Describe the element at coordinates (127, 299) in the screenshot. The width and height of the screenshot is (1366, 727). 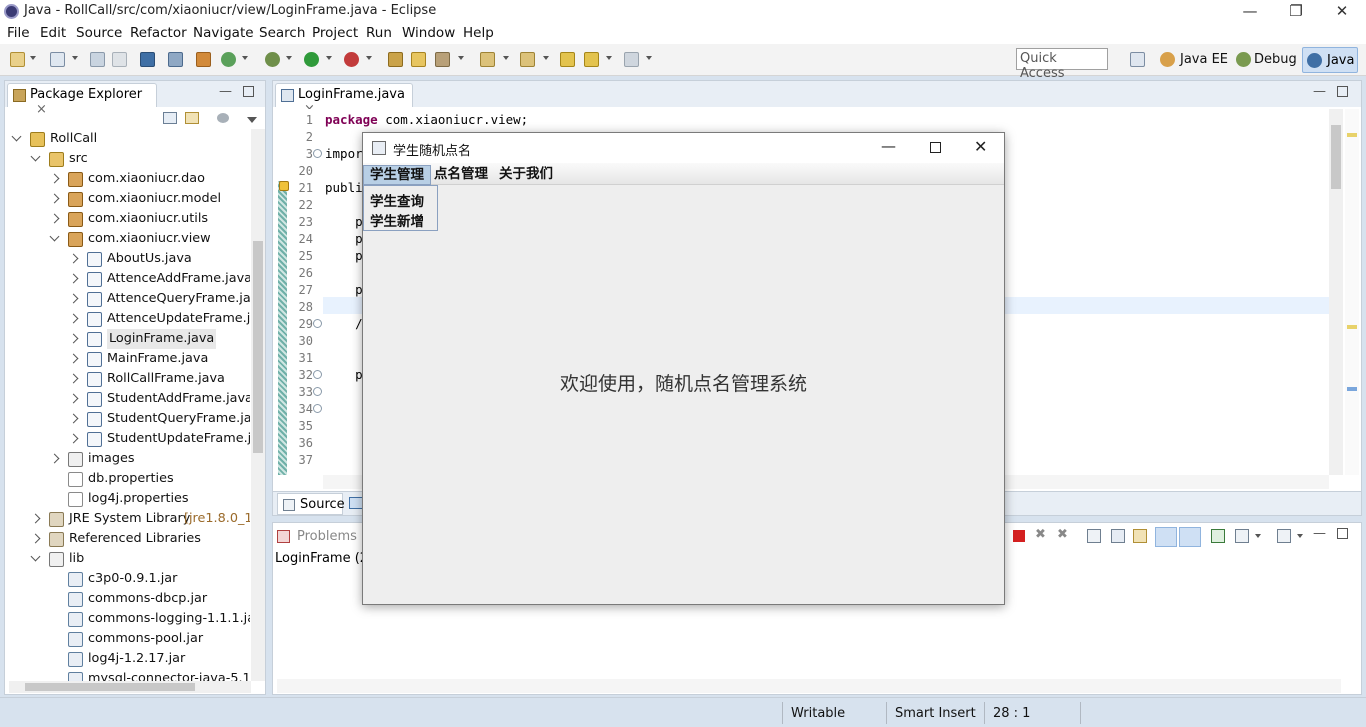
I see `tree-item: AttenceQueryFrame.java` at that location.